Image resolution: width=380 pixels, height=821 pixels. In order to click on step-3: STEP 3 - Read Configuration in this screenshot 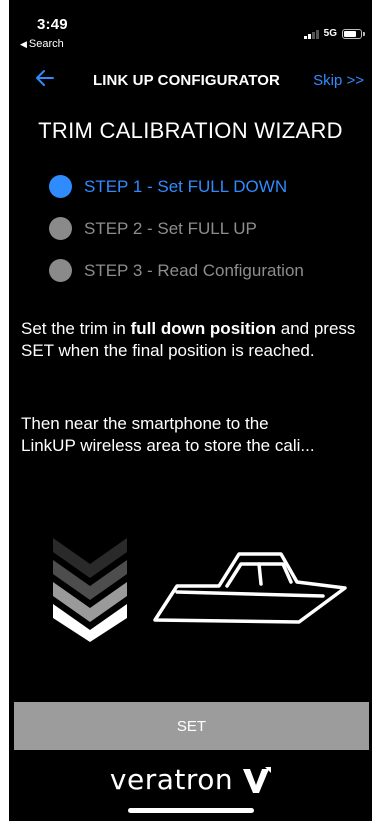, I will do `click(176, 270)`.